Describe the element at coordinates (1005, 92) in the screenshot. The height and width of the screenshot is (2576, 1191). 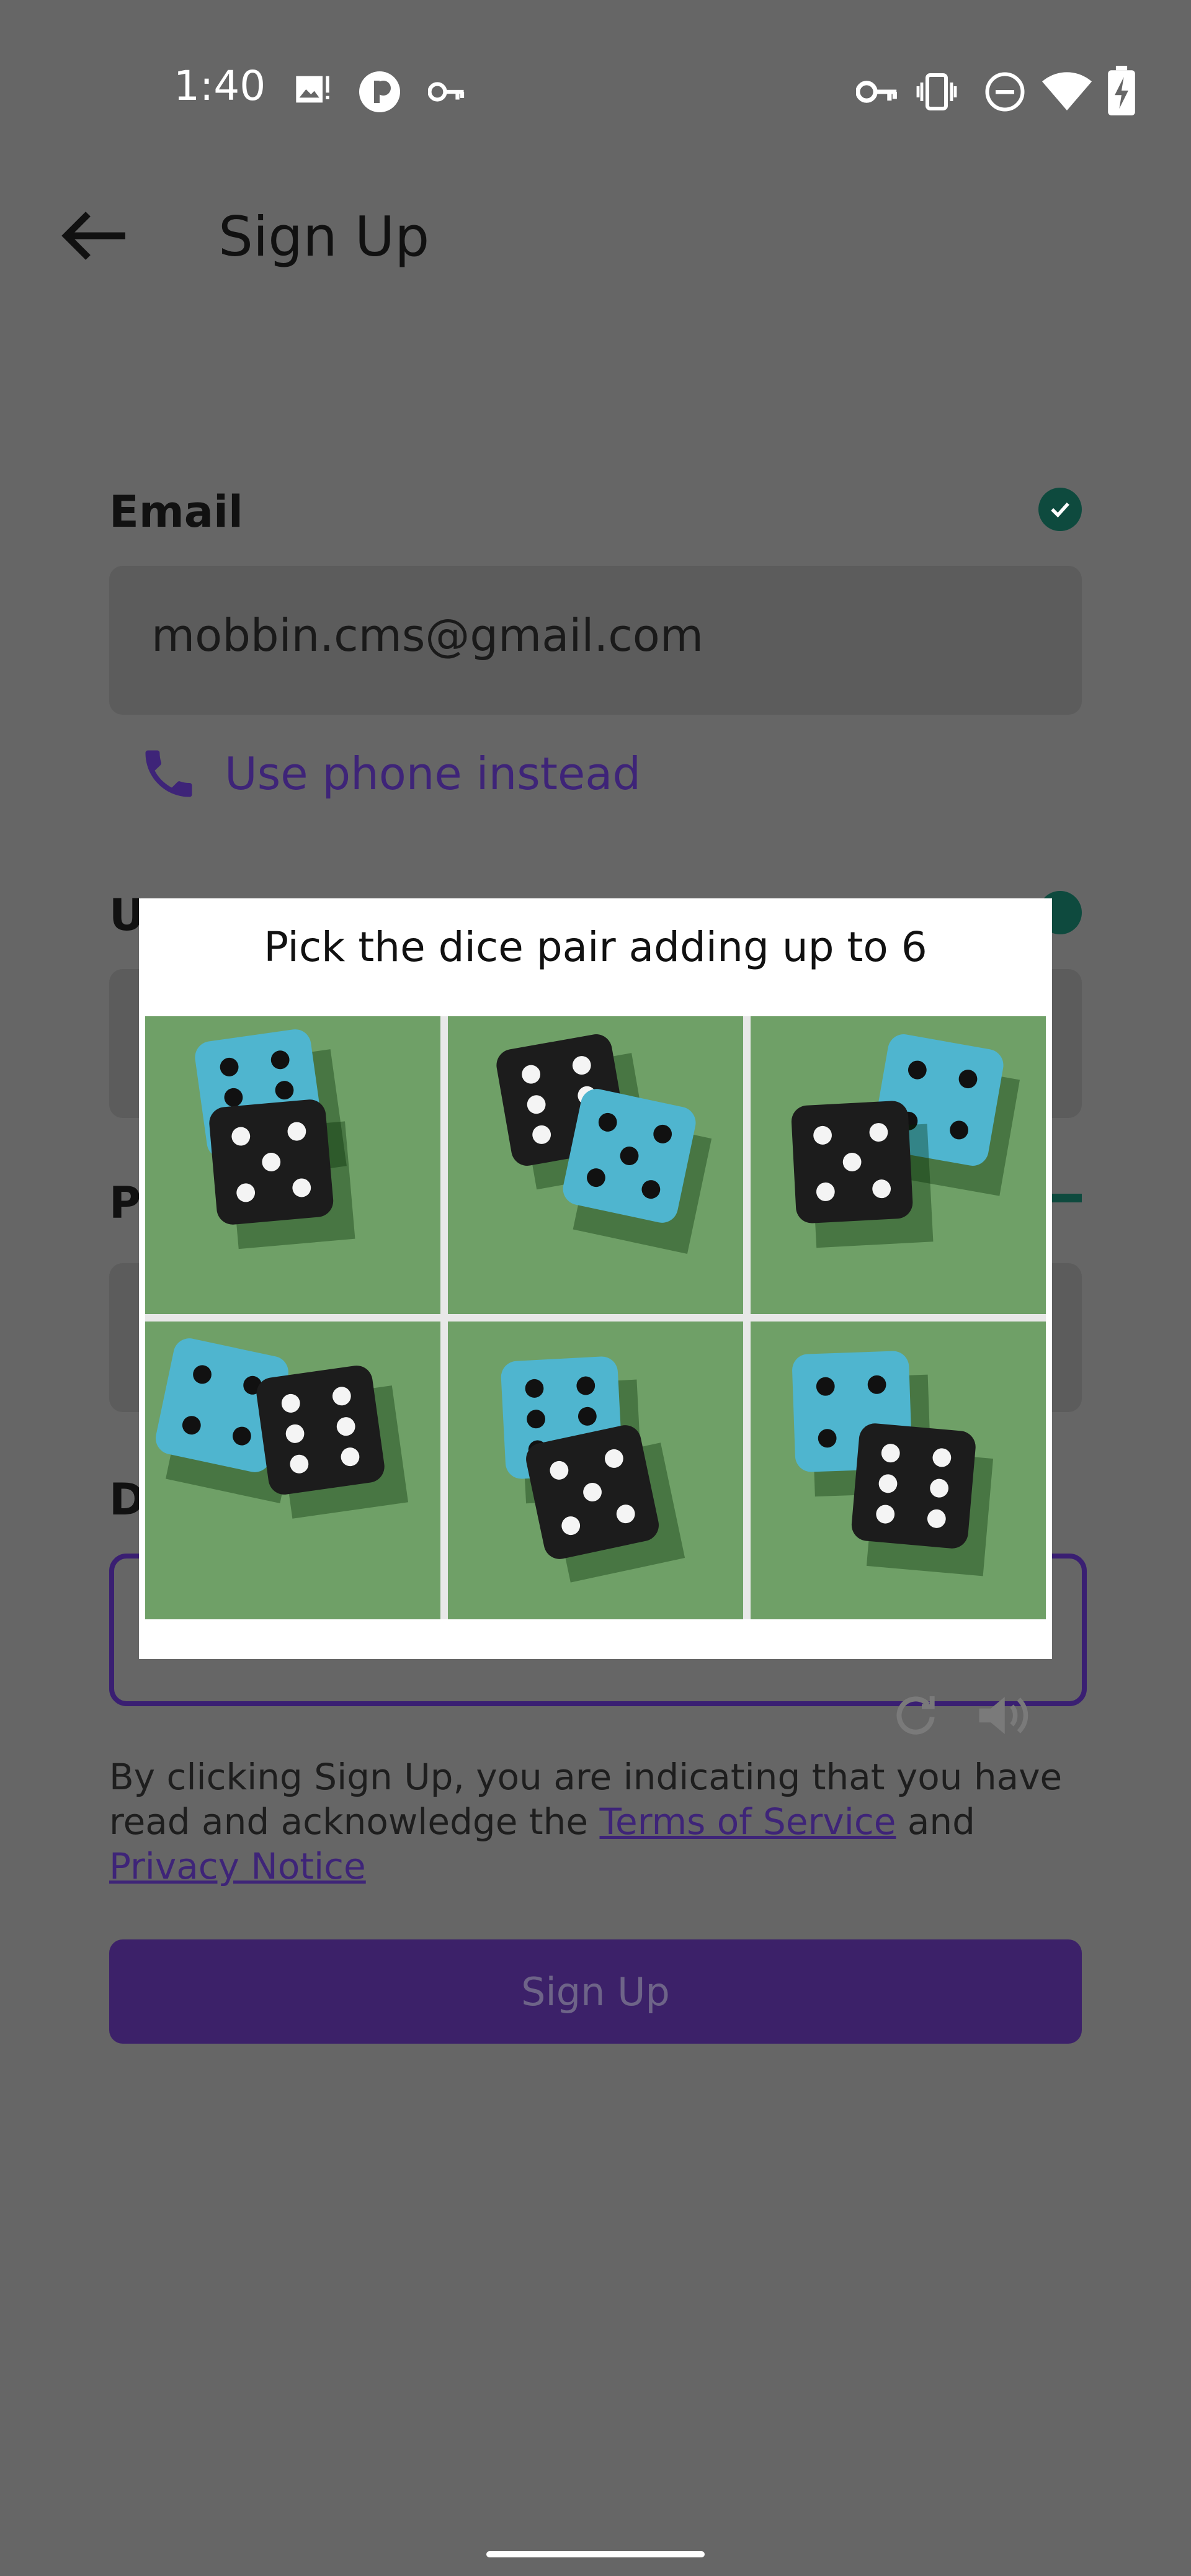
I see `do-not-disturb-icon` at that location.